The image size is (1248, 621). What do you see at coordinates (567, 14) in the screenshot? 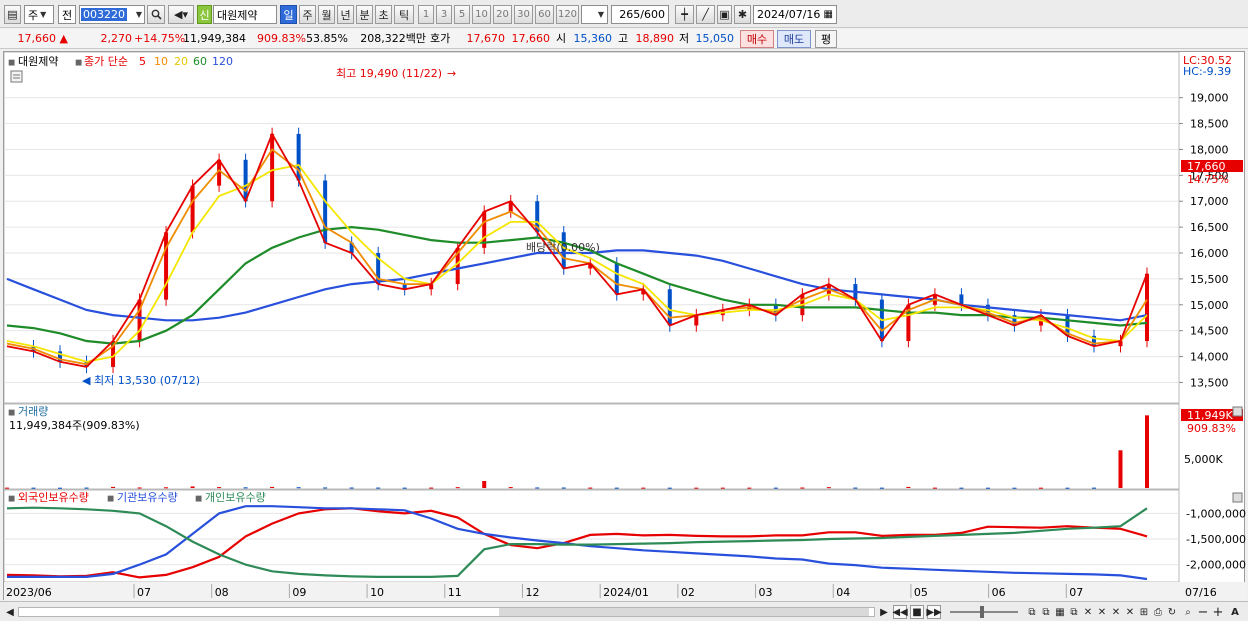
I see `interval-120-button: 120` at bounding box center [567, 14].